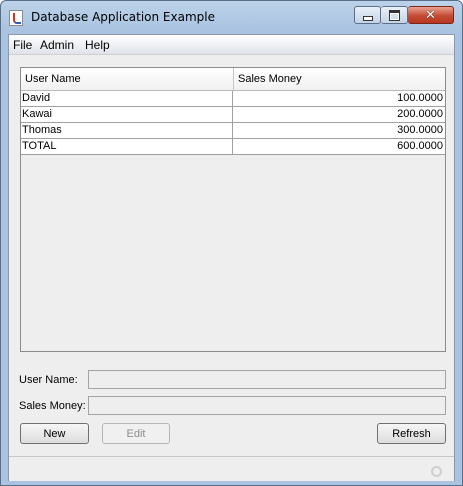 Image resolution: width=463 pixels, height=486 pixels. What do you see at coordinates (16, 18) in the screenshot?
I see `java-coffee-cup-icon` at bounding box center [16, 18].